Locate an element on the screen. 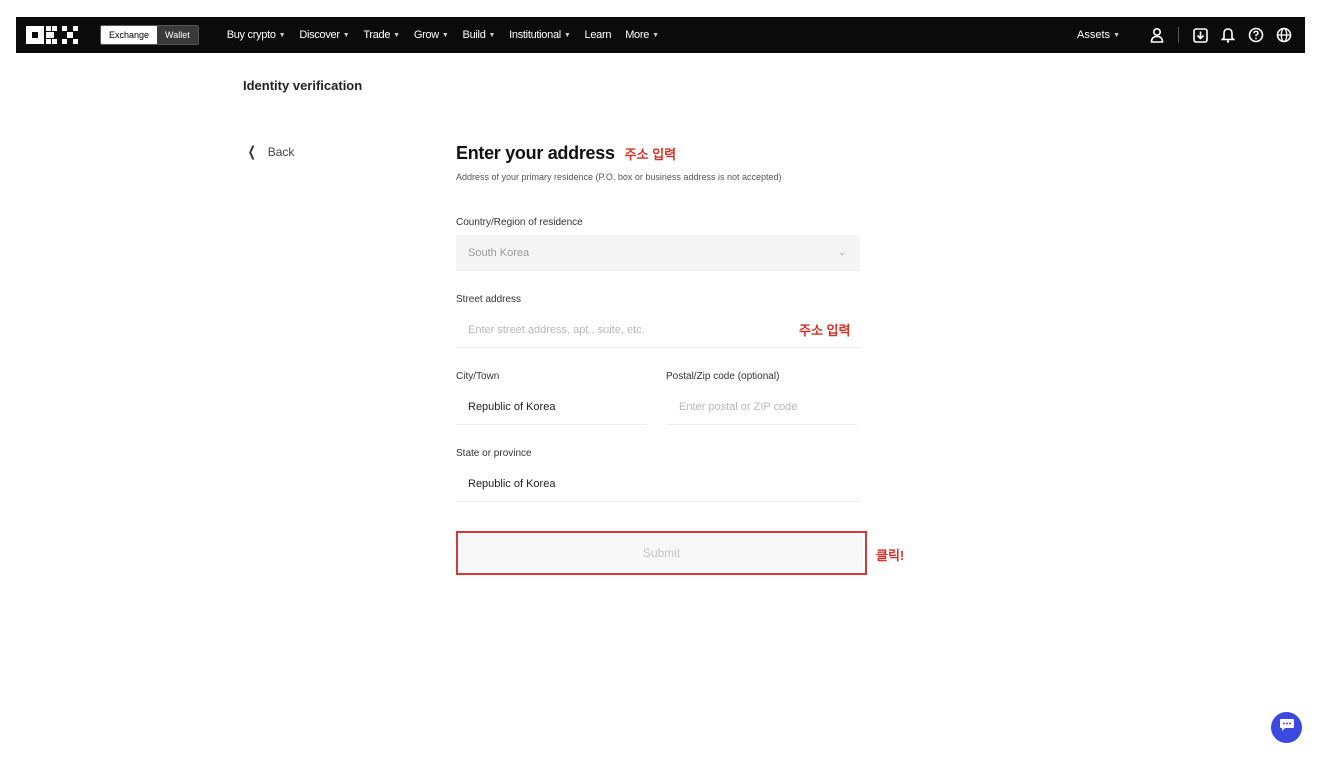 The image size is (1320, 763). nav-item-grow: Grow ▼ is located at coordinates (431, 35).